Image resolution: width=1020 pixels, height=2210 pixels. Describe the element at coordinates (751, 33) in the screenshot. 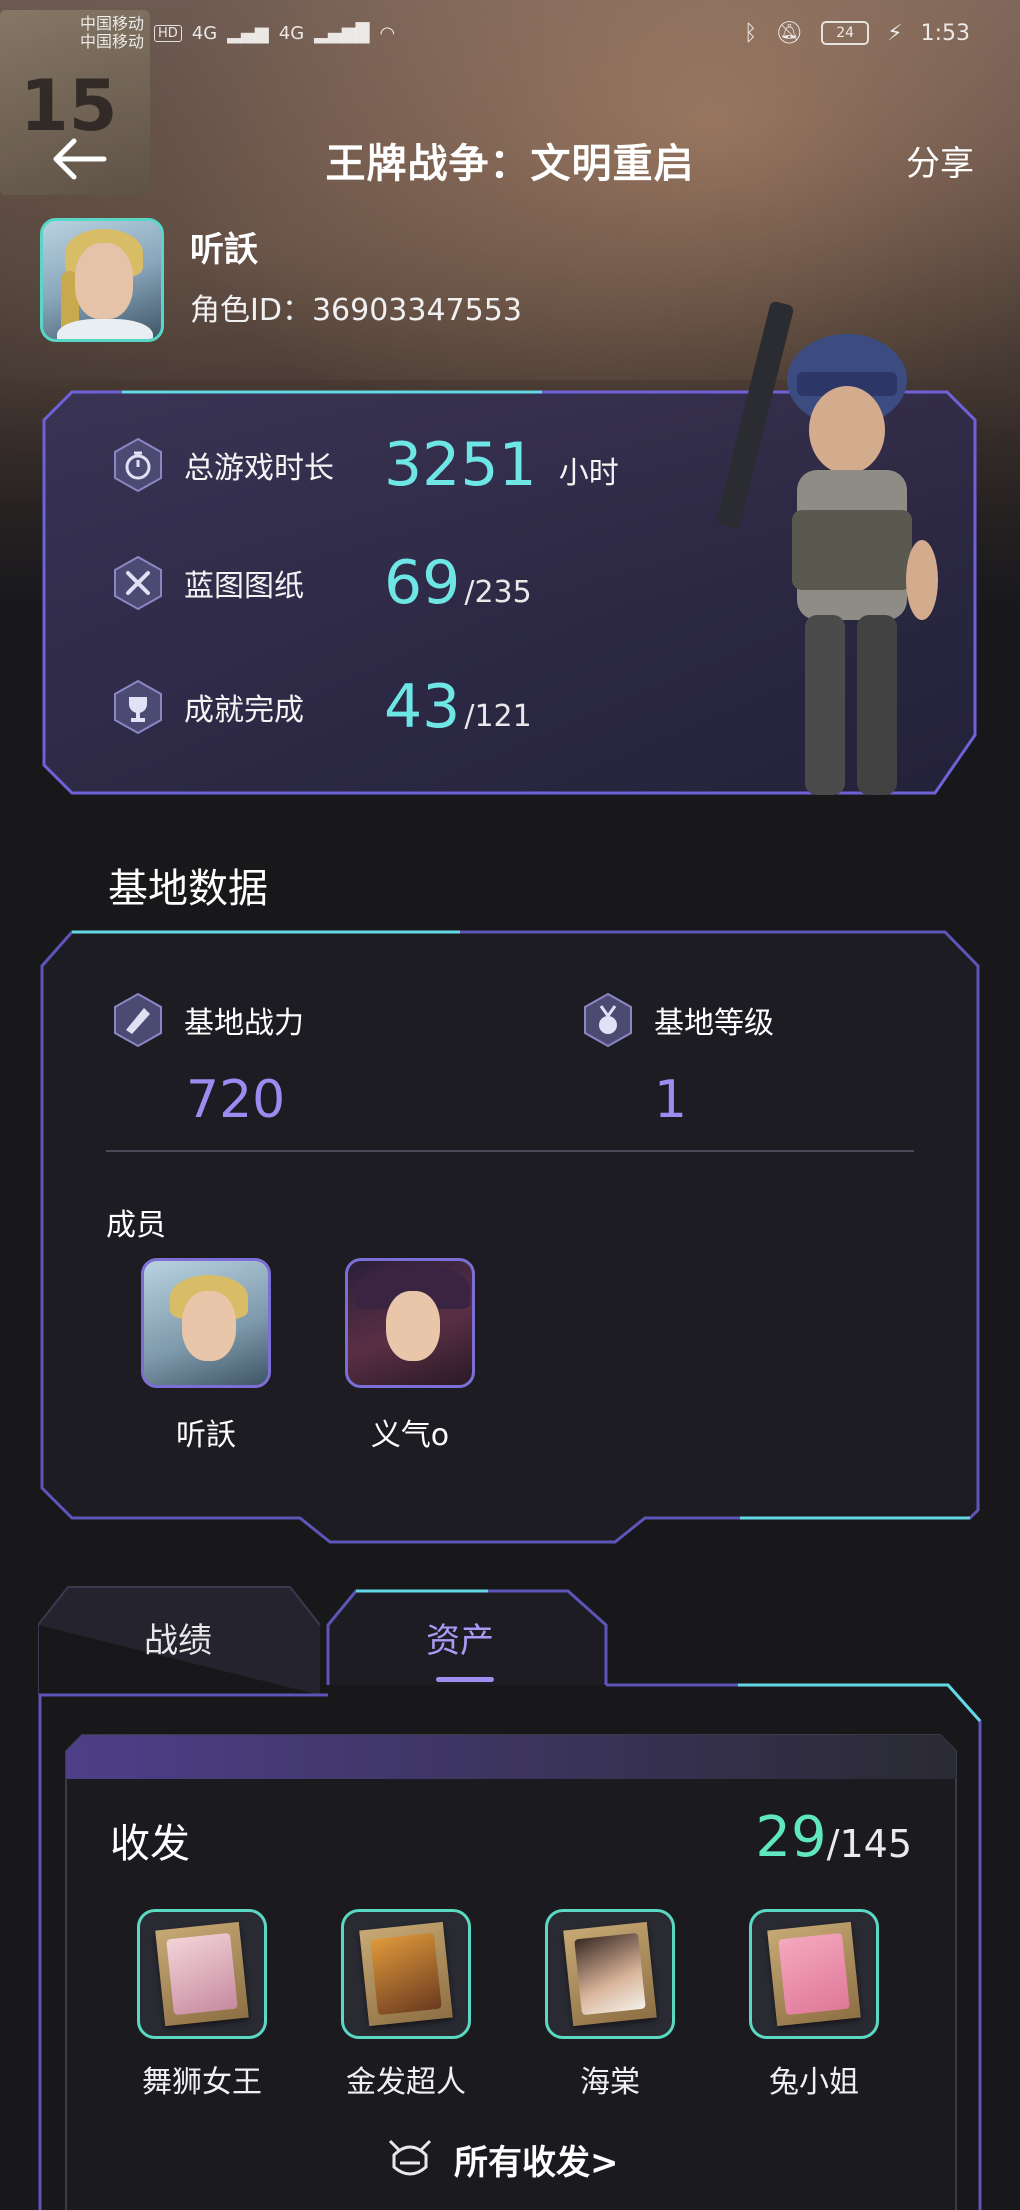

I see `bluetooth-icon: ᛒ` at that location.